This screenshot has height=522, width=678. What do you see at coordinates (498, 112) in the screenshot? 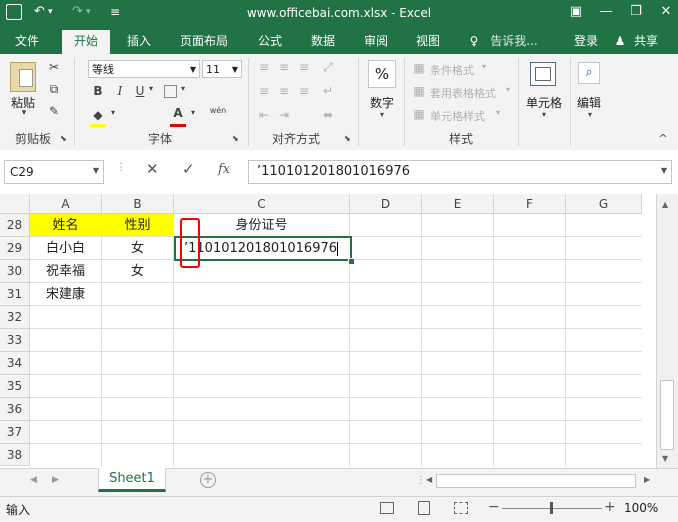
I see `cell-style-dropdown-icon: ▾` at bounding box center [498, 112].